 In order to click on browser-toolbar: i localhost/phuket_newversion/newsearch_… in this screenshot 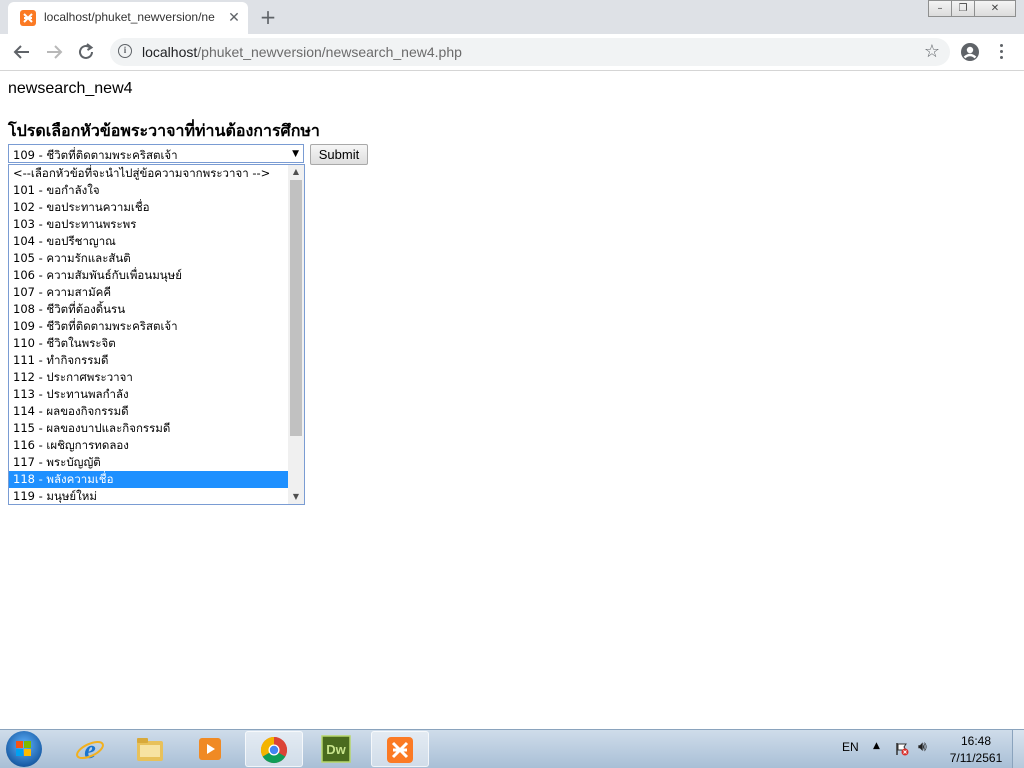, I will do `click(512, 52)`.